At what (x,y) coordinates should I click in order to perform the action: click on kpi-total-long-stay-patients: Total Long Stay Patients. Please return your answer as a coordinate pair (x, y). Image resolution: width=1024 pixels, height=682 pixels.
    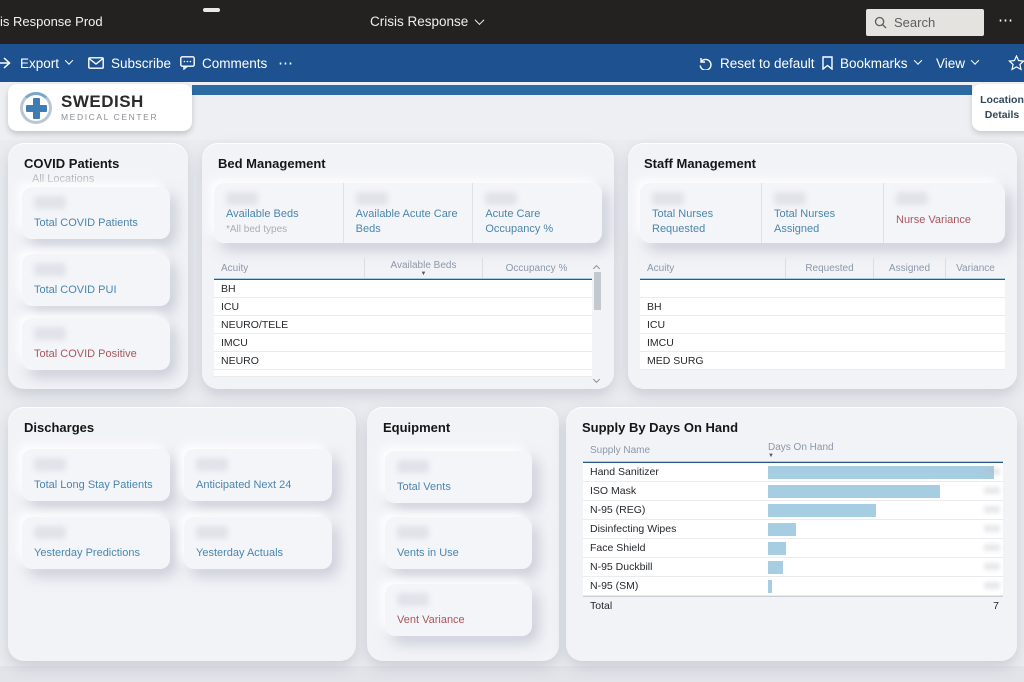
    Looking at the image, I should click on (96, 475).